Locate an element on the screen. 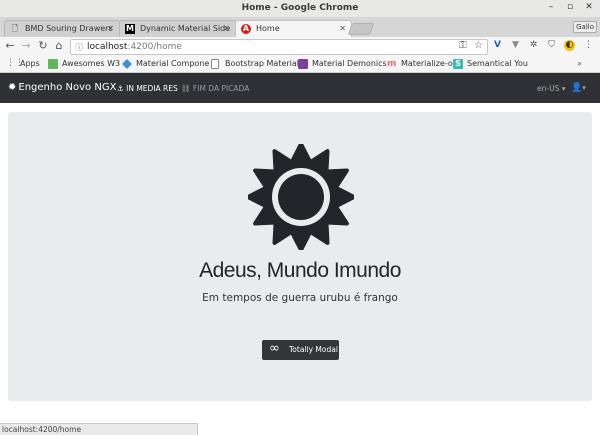 Image resolution: width=600 pixels, height=435 pixels. address-bar: ⓘ localhost:4200/home ⚿ ☆ is located at coordinates (279, 47).